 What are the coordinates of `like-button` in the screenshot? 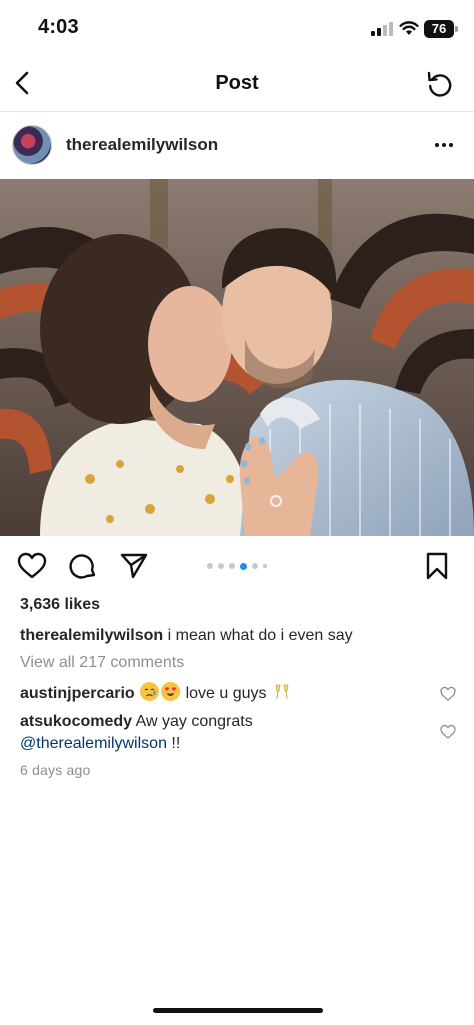 It's located at (32, 566).